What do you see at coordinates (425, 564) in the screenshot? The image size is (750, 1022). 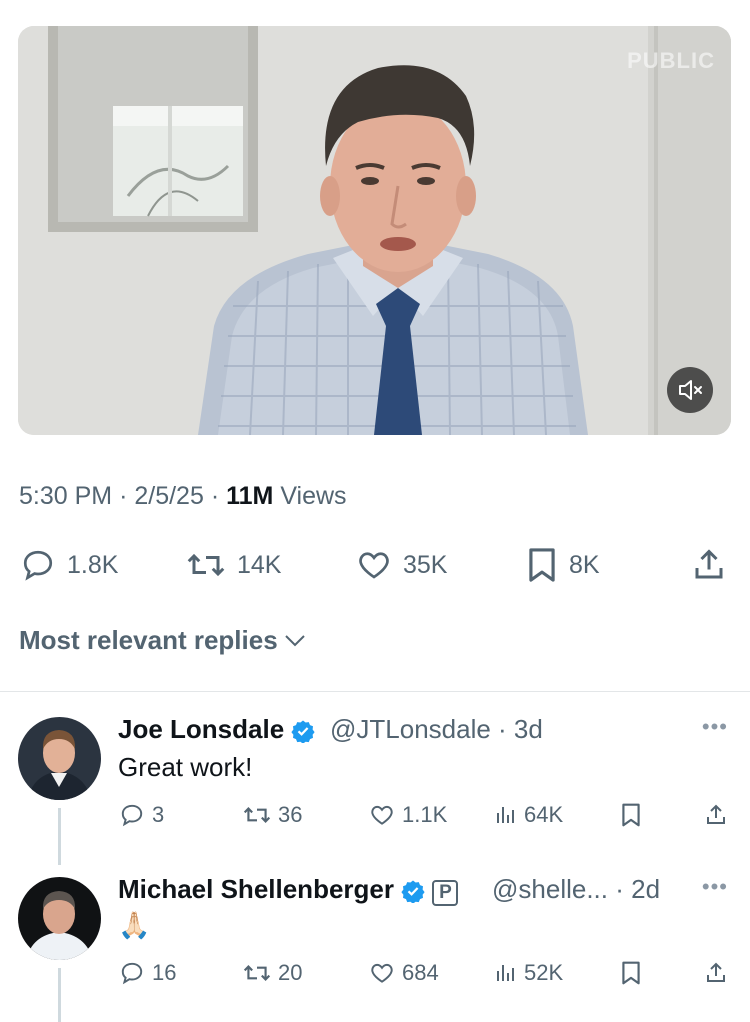 I see `like-count: 35K` at bounding box center [425, 564].